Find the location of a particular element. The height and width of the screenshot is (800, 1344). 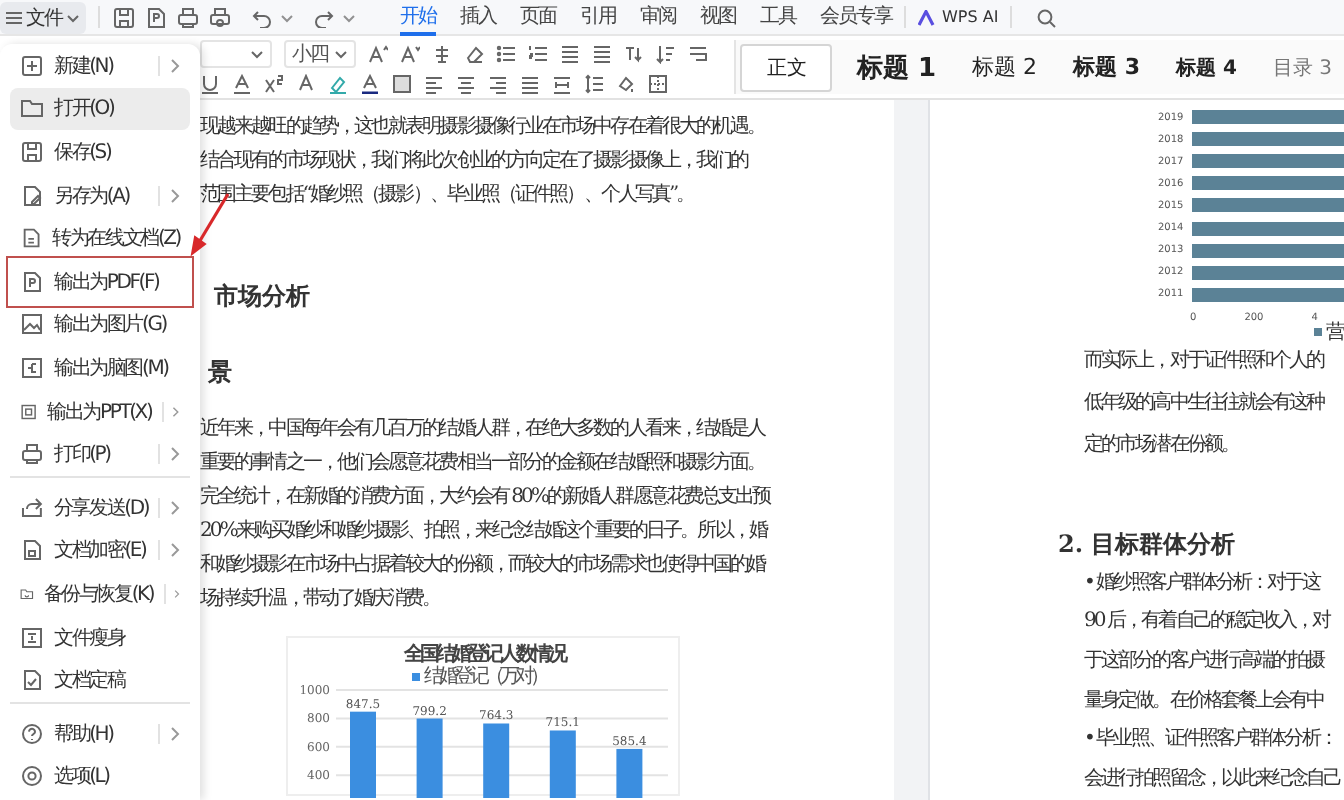

menu-item: 文件瘦身 is located at coordinates (100, 637).